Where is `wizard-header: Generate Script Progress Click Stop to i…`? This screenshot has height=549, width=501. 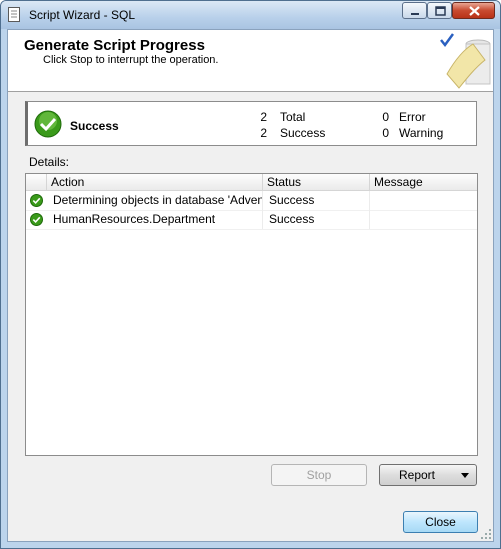 wizard-header: Generate Script Progress Click Stop to i… is located at coordinates (250, 61).